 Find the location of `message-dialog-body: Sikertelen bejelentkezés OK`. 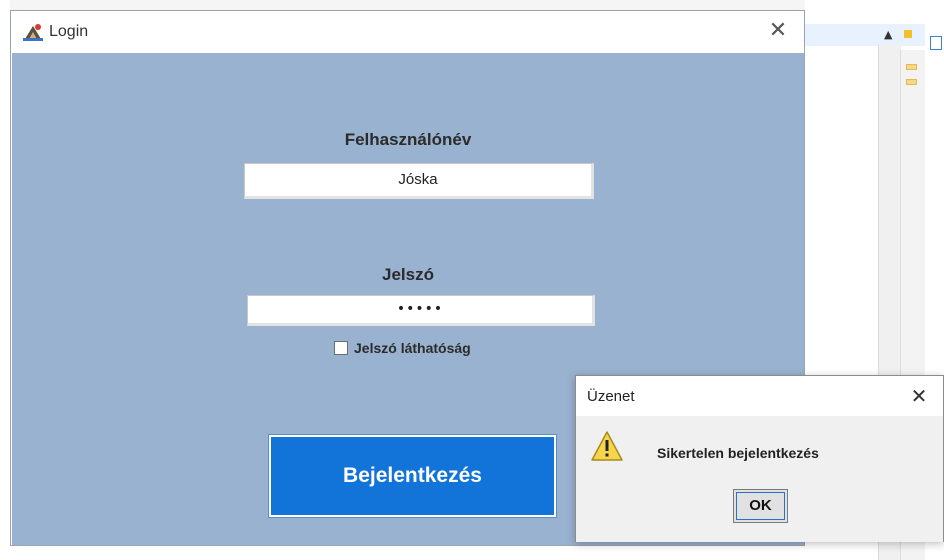

message-dialog-body: Sikertelen bejelentkezés OK is located at coordinates (759, 479).